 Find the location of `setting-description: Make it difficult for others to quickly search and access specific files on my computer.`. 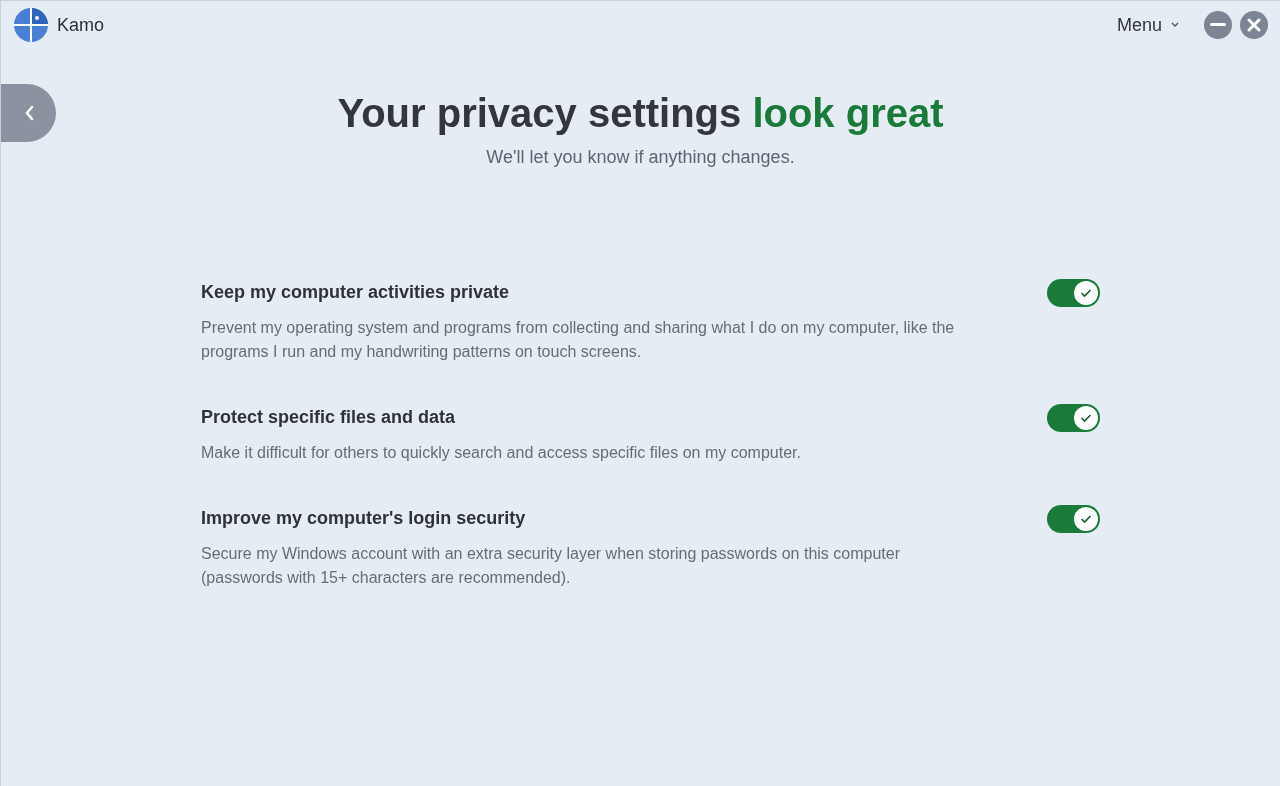

setting-description: Make it difficult for others to quickly search and access specific files on my computer. is located at coordinates (501, 453).